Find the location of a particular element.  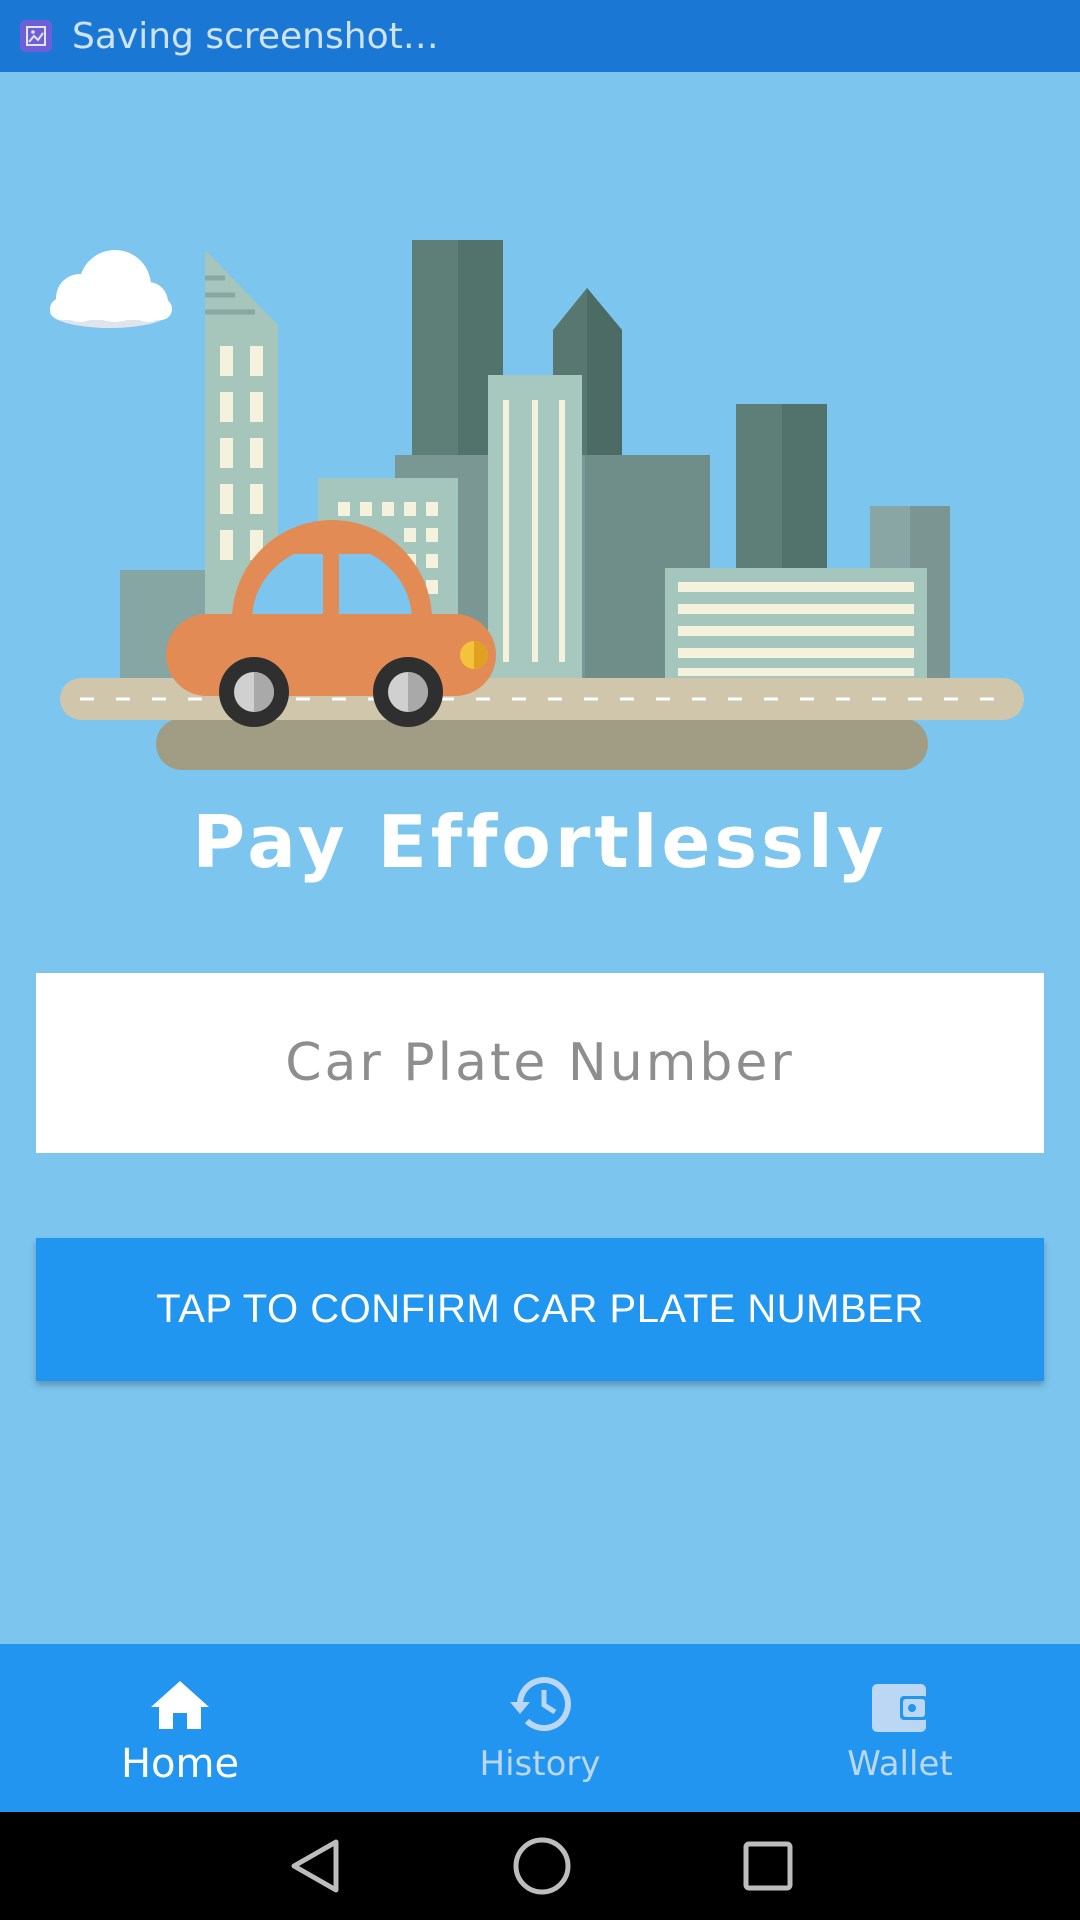

home-icon is located at coordinates (180, 1700).